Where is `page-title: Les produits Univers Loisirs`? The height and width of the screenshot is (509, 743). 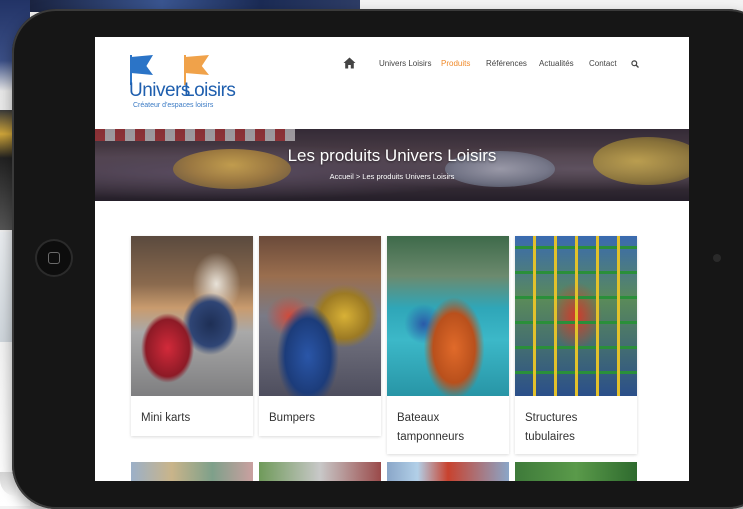 page-title: Les produits Univers Loisirs is located at coordinates (392, 155).